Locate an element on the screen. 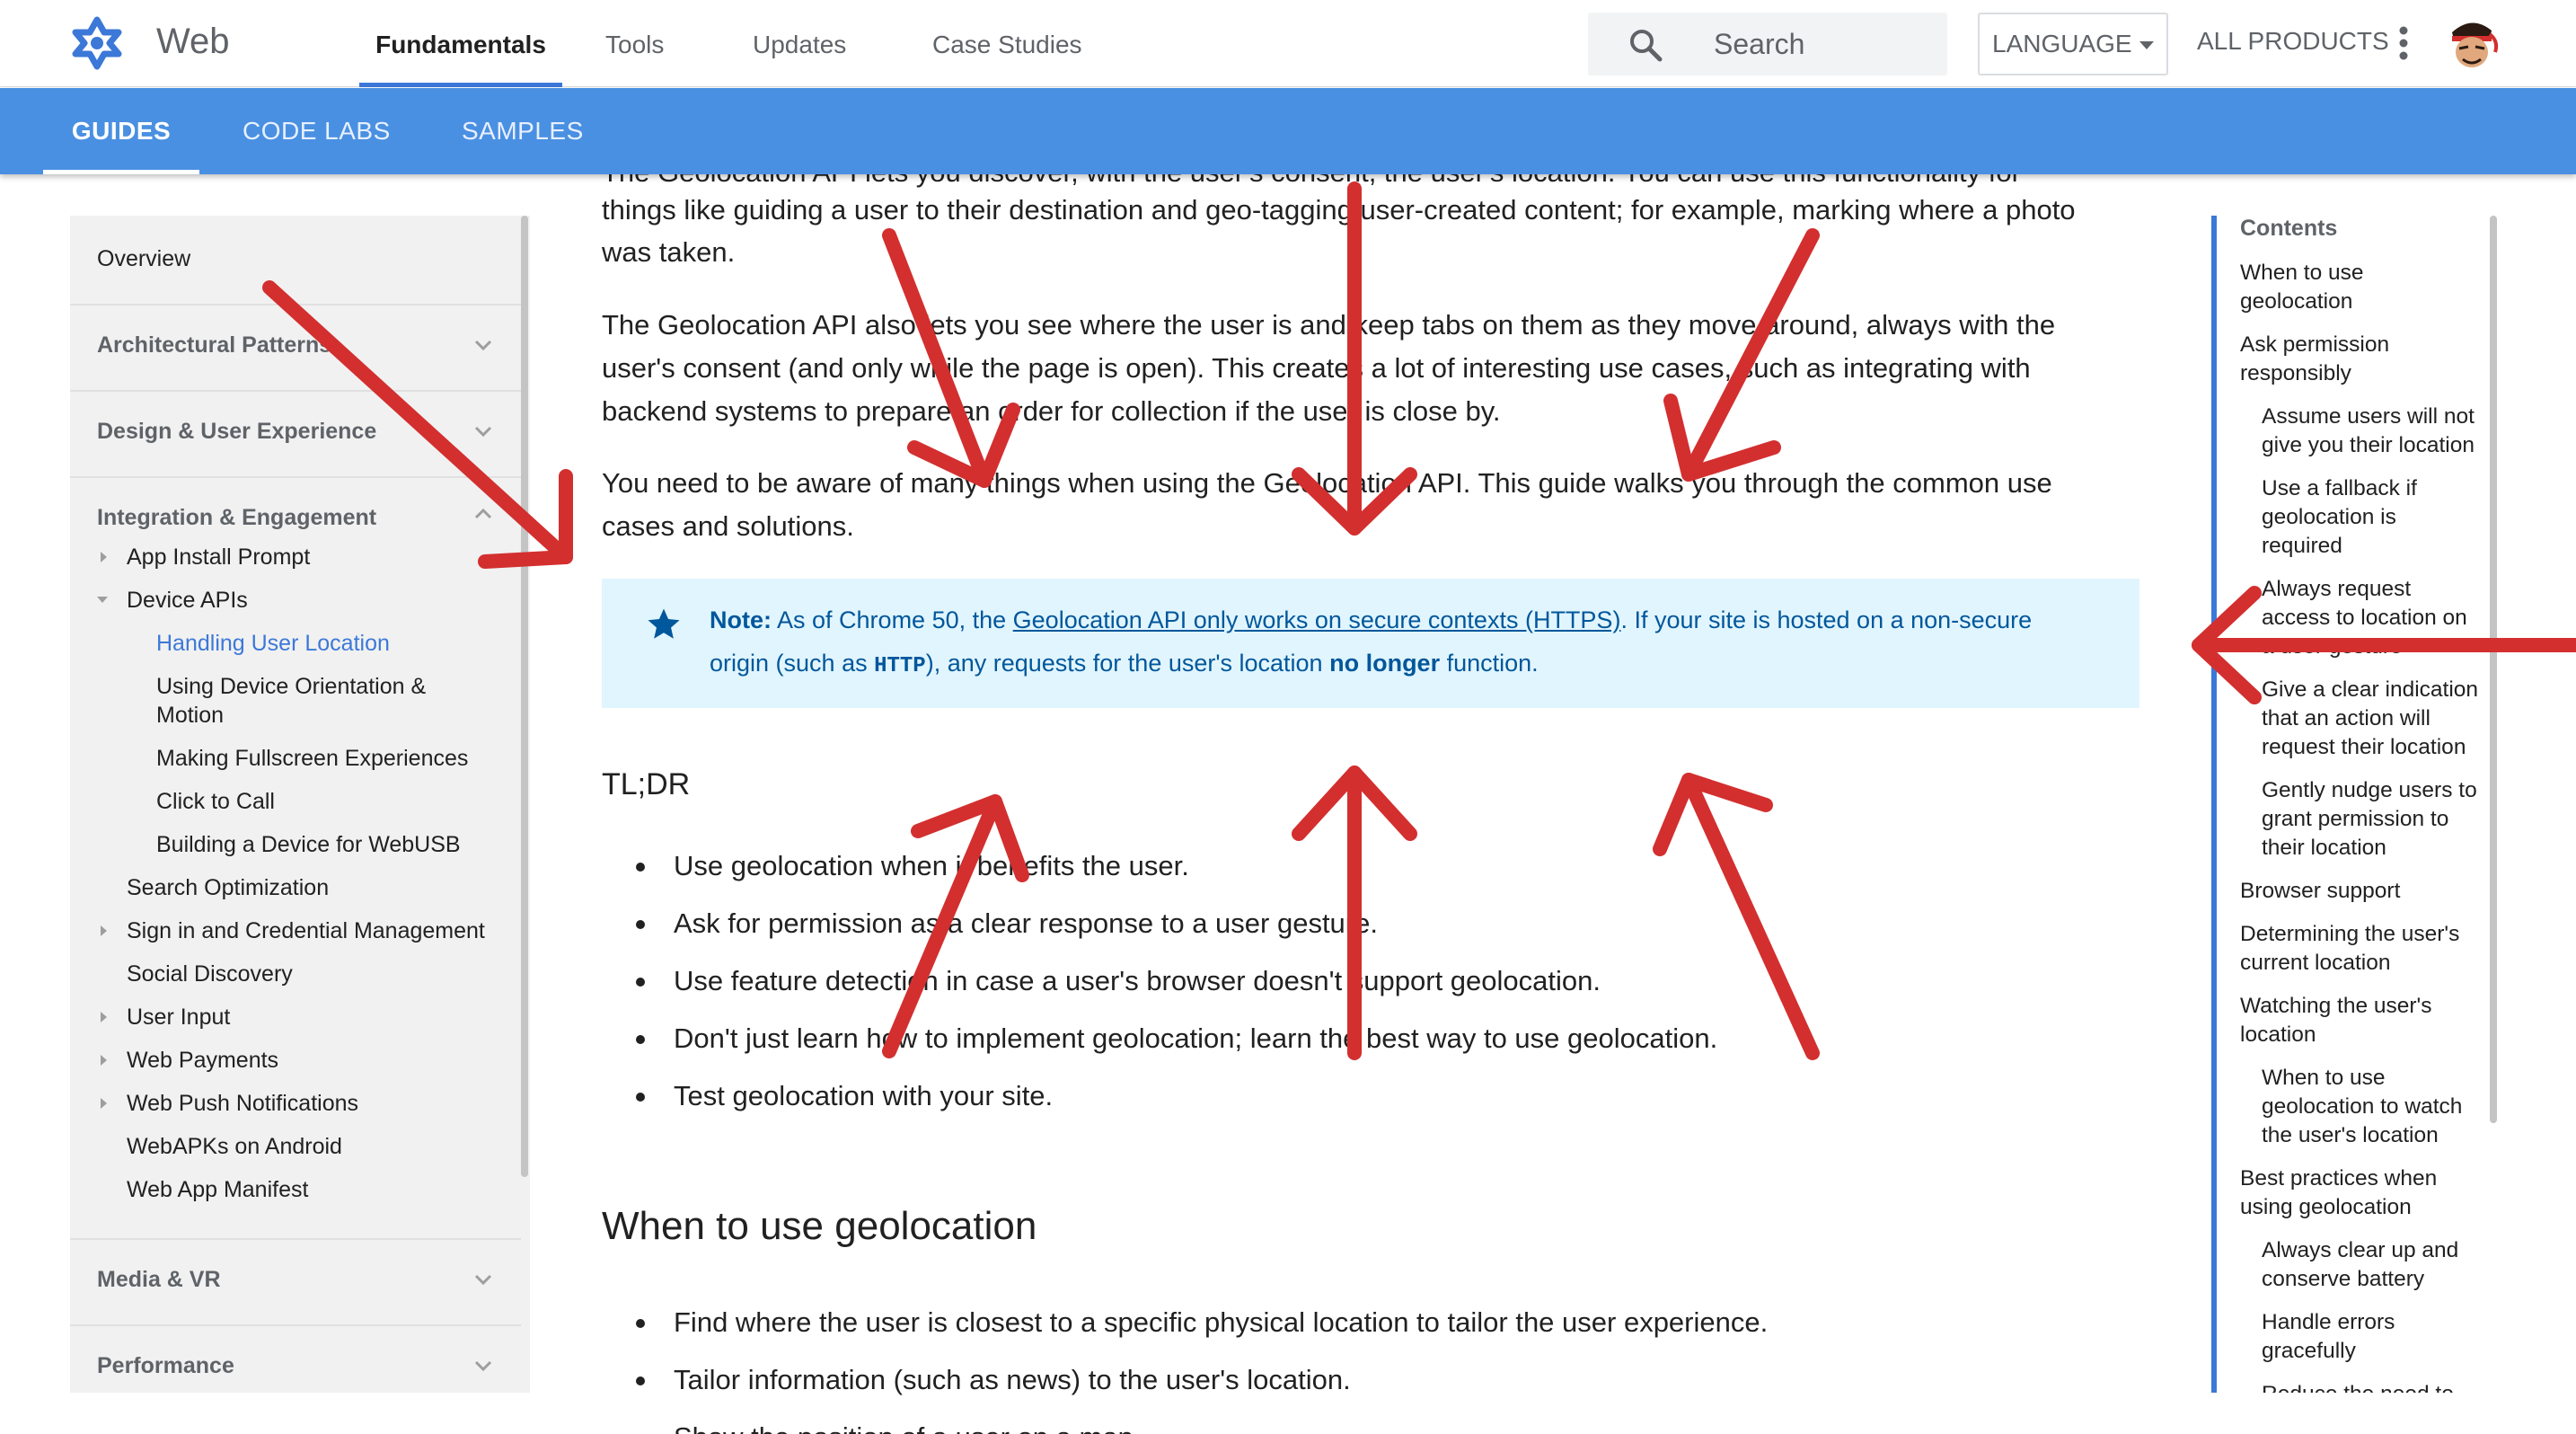 This screenshot has width=2576, height=1434. toc-item: Always clear up and is located at coordinates (2360, 1250).